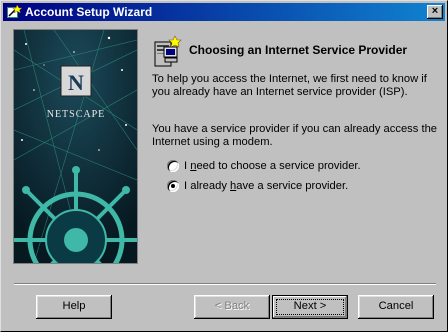  I want to click on title-bar: Account Setup Wizard ×, so click(224, 12).